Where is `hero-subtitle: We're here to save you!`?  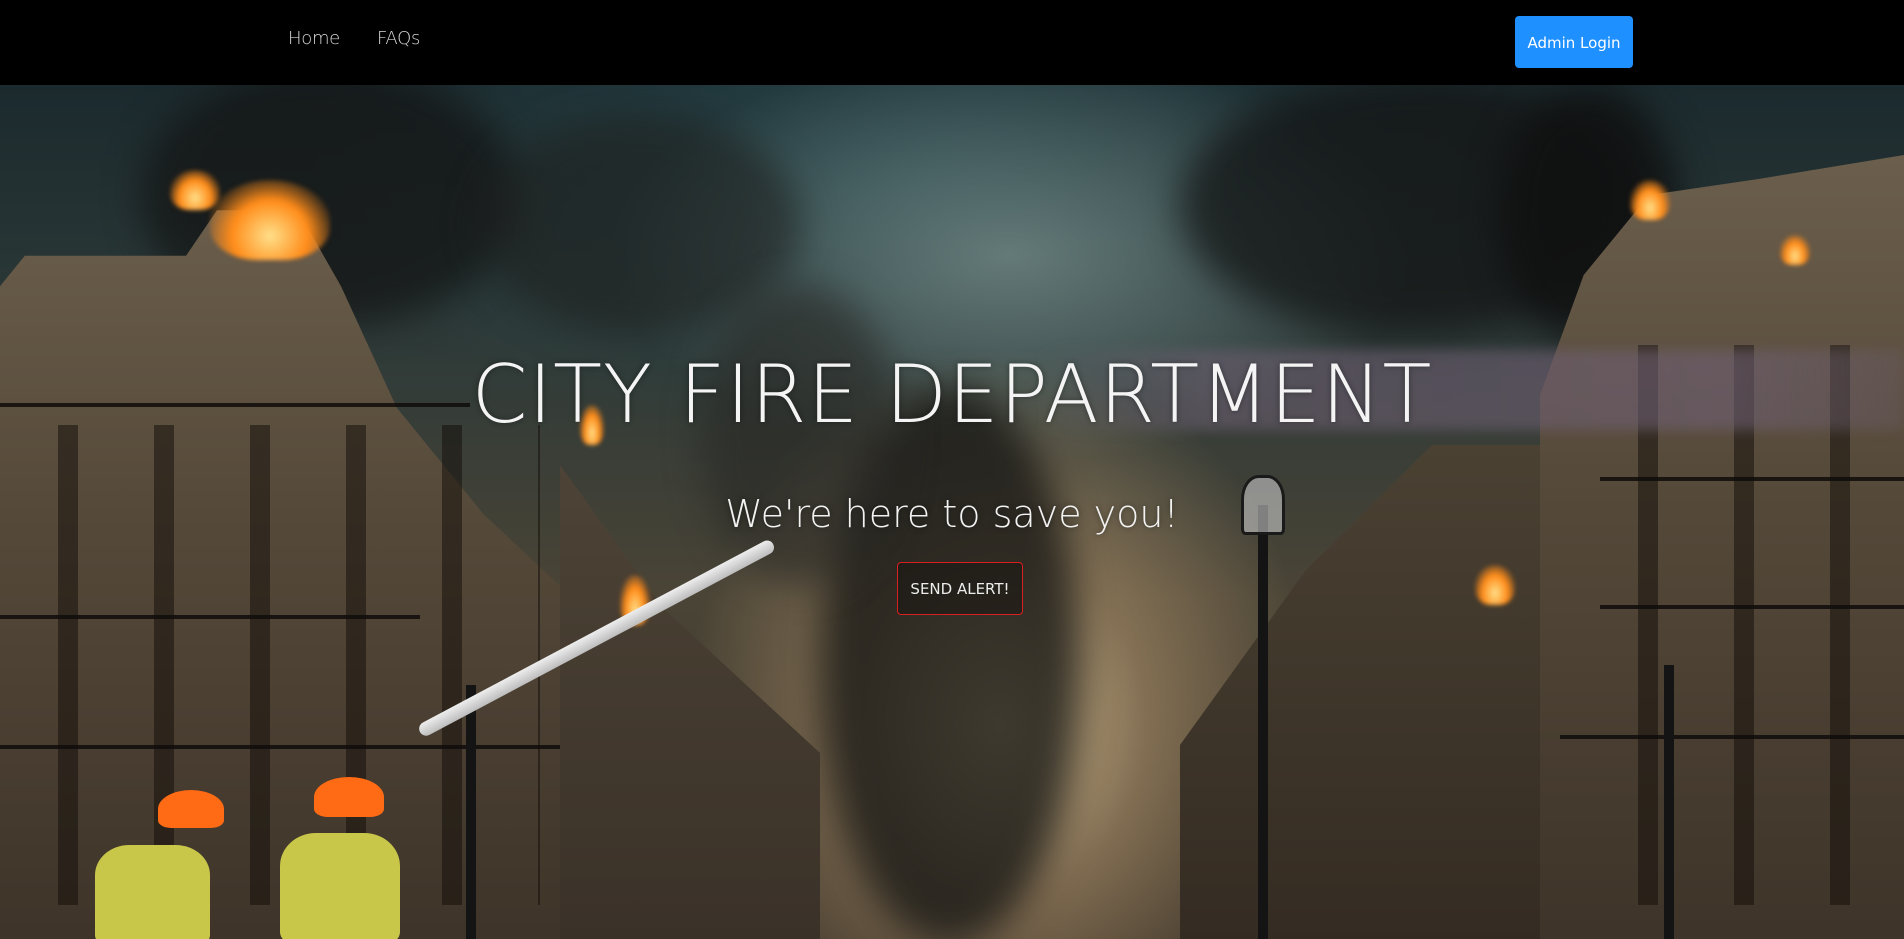
hero-subtitle: We're here to save you! is located at coordinates (952, 514).